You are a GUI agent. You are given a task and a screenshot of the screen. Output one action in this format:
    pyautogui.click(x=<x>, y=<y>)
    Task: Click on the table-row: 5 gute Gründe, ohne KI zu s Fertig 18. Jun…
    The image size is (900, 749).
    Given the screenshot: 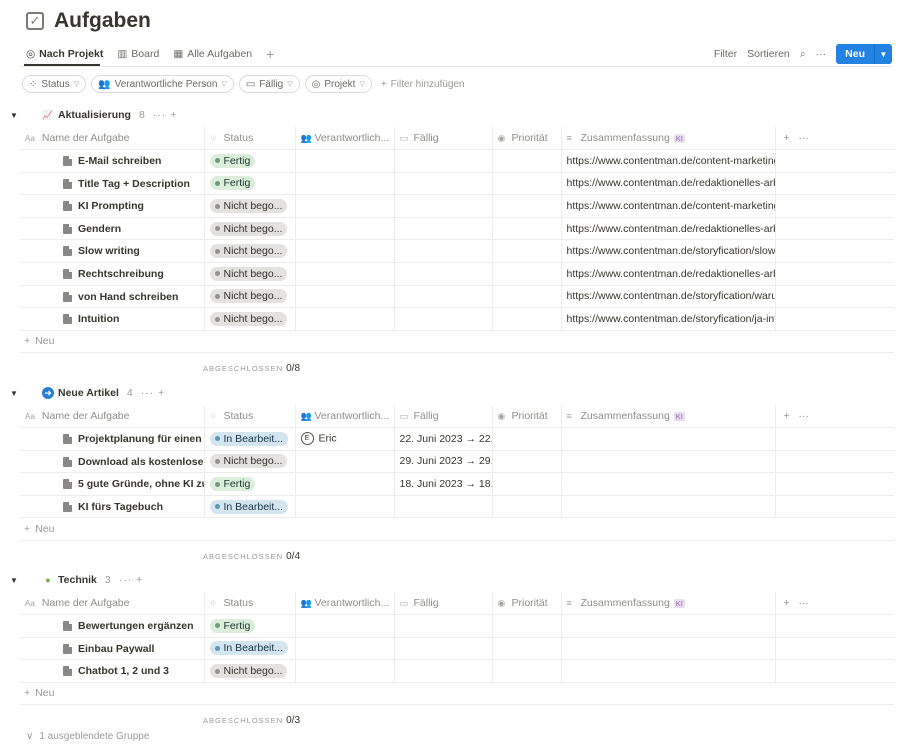 What is the action you would take?
    pyautogui.click(x=457, y=484)
    